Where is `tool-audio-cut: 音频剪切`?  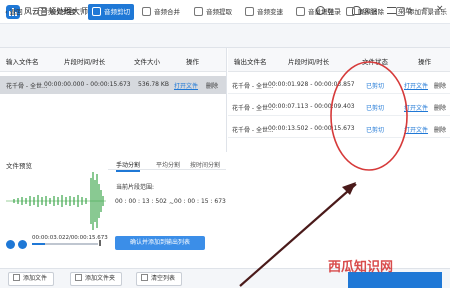 tool-audio-cut: 音频剪切 is located at coordinates (111, 12).